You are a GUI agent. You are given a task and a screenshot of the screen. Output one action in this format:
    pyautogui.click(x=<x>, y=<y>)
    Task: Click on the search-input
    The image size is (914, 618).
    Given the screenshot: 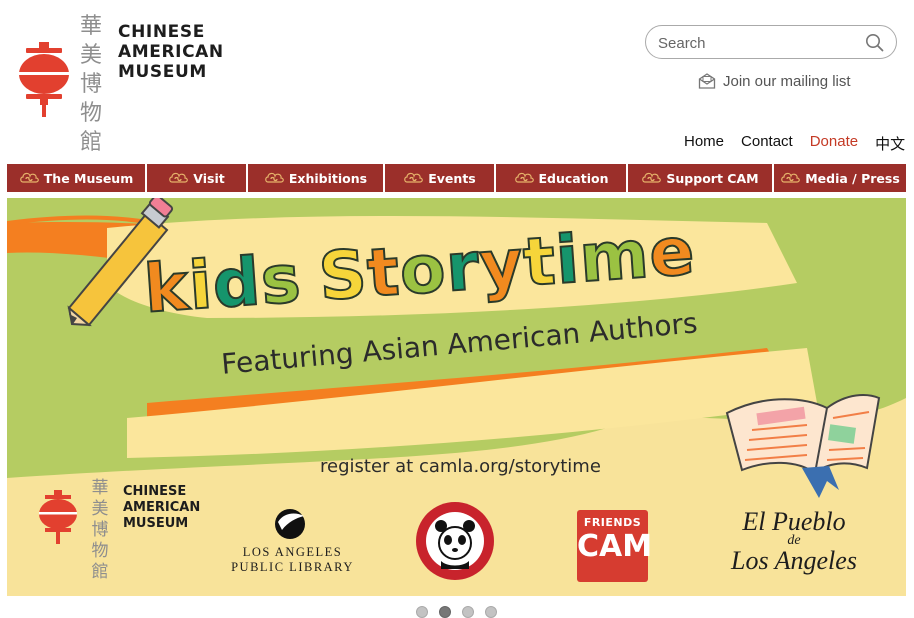 What is the action you would take?
    pyautogui.click(x=758, y=43)
    